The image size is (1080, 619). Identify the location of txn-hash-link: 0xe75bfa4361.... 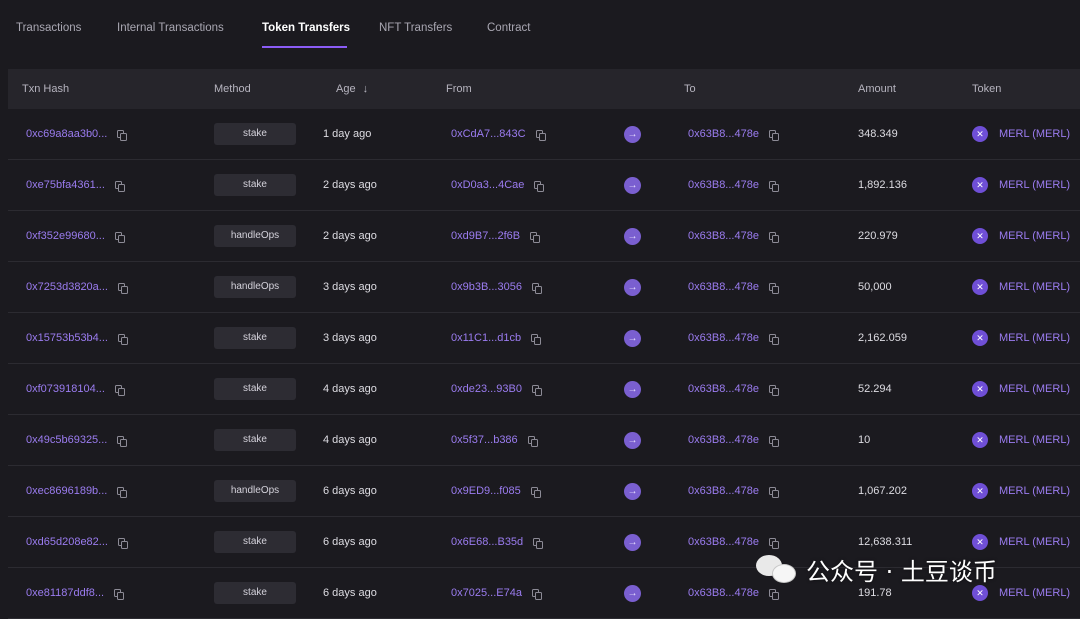
(65, 185).